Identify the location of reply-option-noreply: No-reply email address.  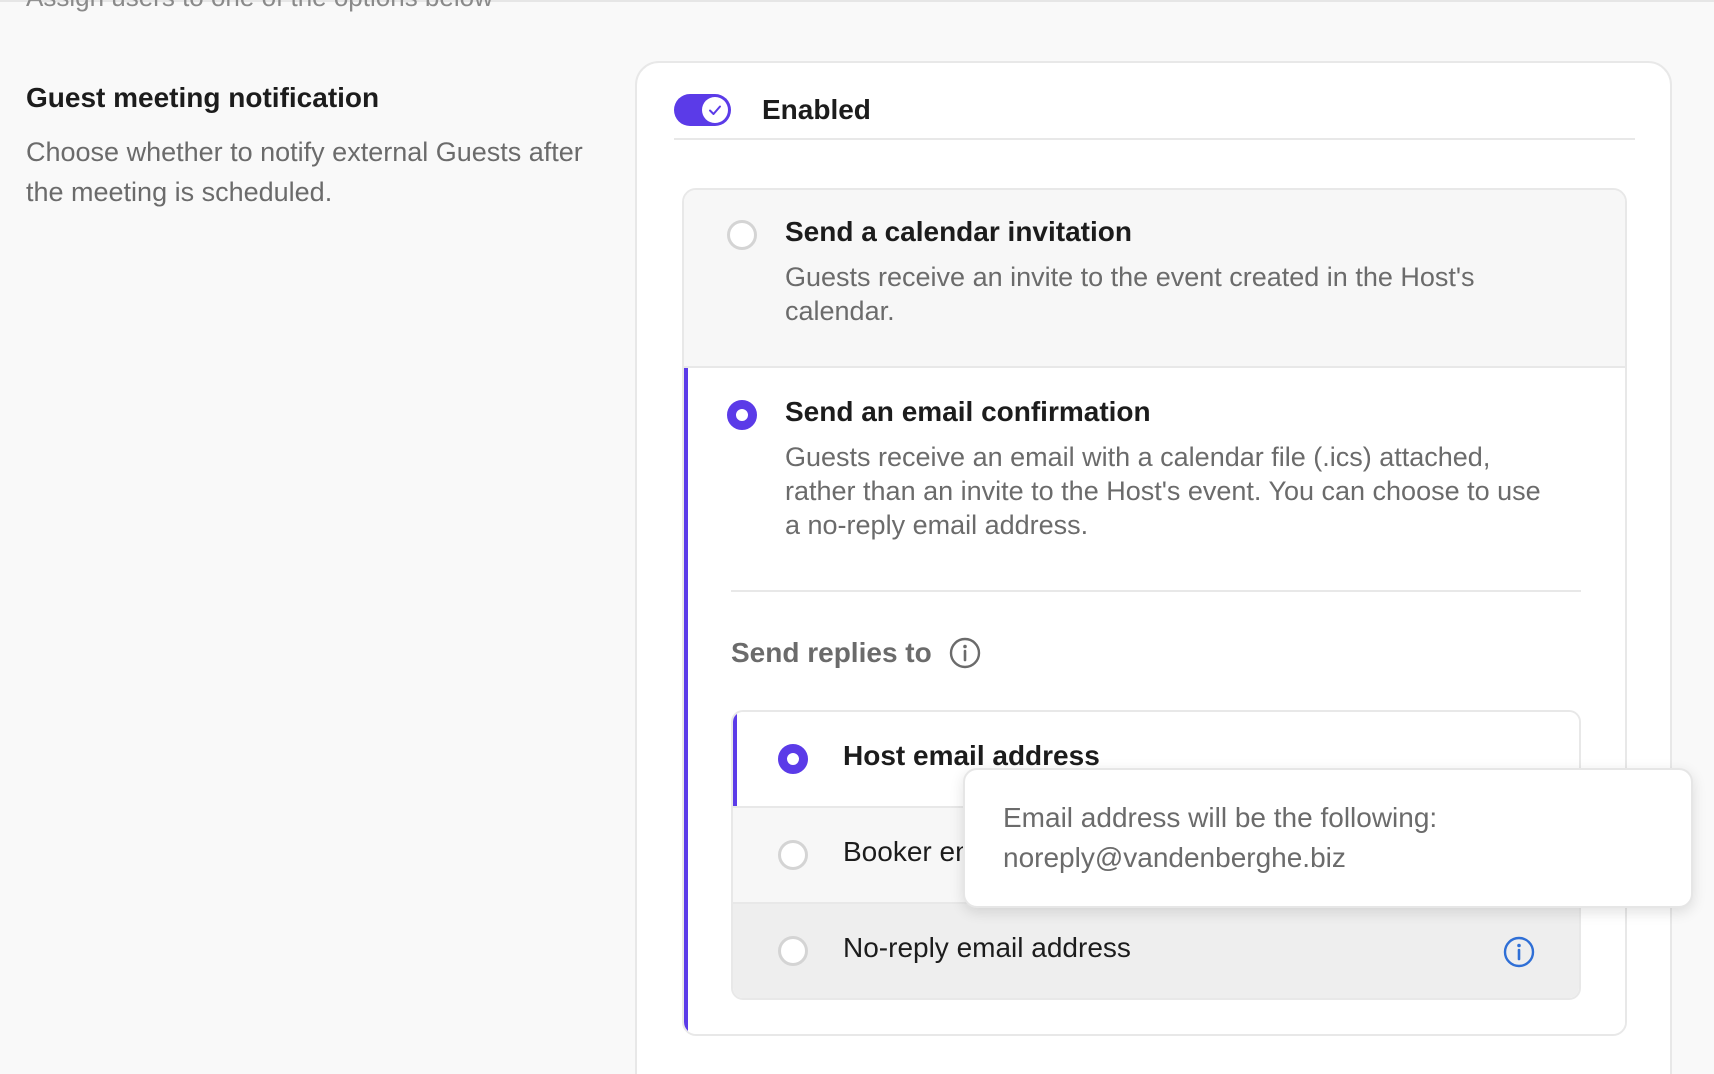
(1156, 951).